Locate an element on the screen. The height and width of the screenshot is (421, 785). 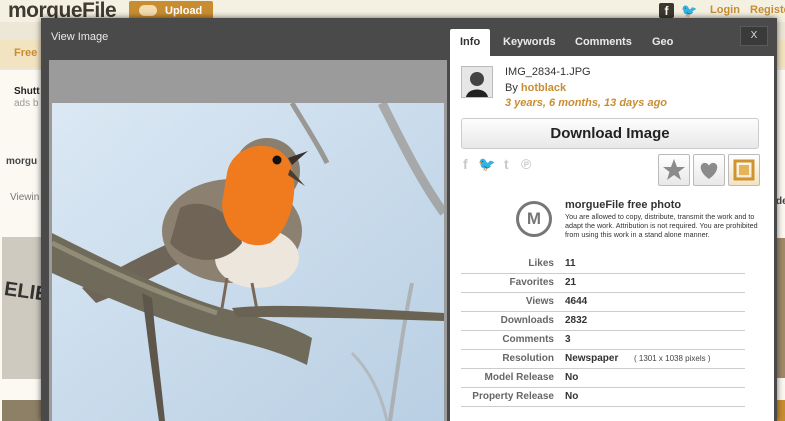
register-link: Registe is located at coordinates (767, 10).